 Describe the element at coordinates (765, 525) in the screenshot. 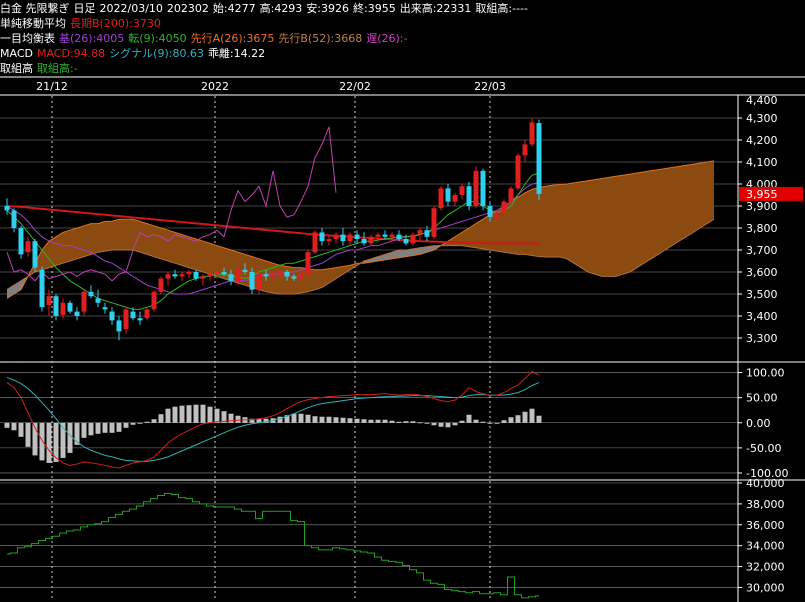

I see `oi-axis-tick-label: 36,000` at that location.